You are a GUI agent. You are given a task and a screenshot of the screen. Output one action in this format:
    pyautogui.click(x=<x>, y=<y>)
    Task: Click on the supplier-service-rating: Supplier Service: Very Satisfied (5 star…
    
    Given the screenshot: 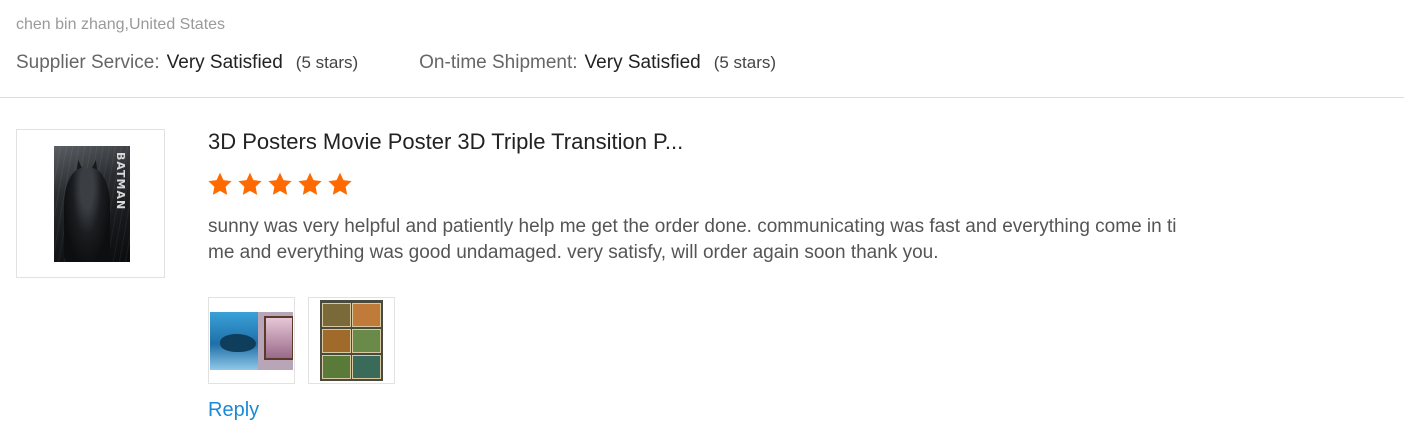 What is the action you would take?
    pyautogui.click(x=187, y=63)
    